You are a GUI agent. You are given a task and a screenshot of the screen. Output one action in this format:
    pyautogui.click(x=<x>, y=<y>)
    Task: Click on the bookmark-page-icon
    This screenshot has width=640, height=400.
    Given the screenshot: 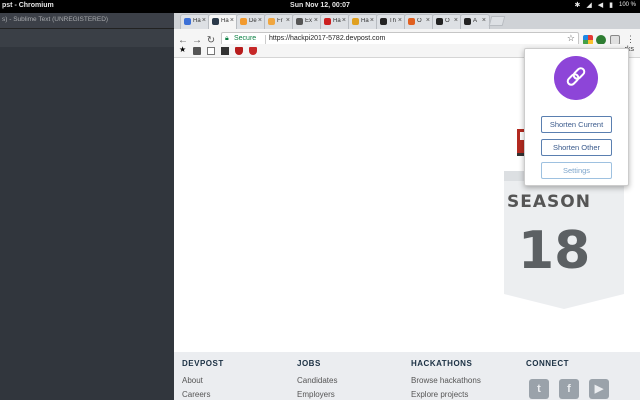 What is the action you would take?
    pyautogui.click(x=211, y=51)
    